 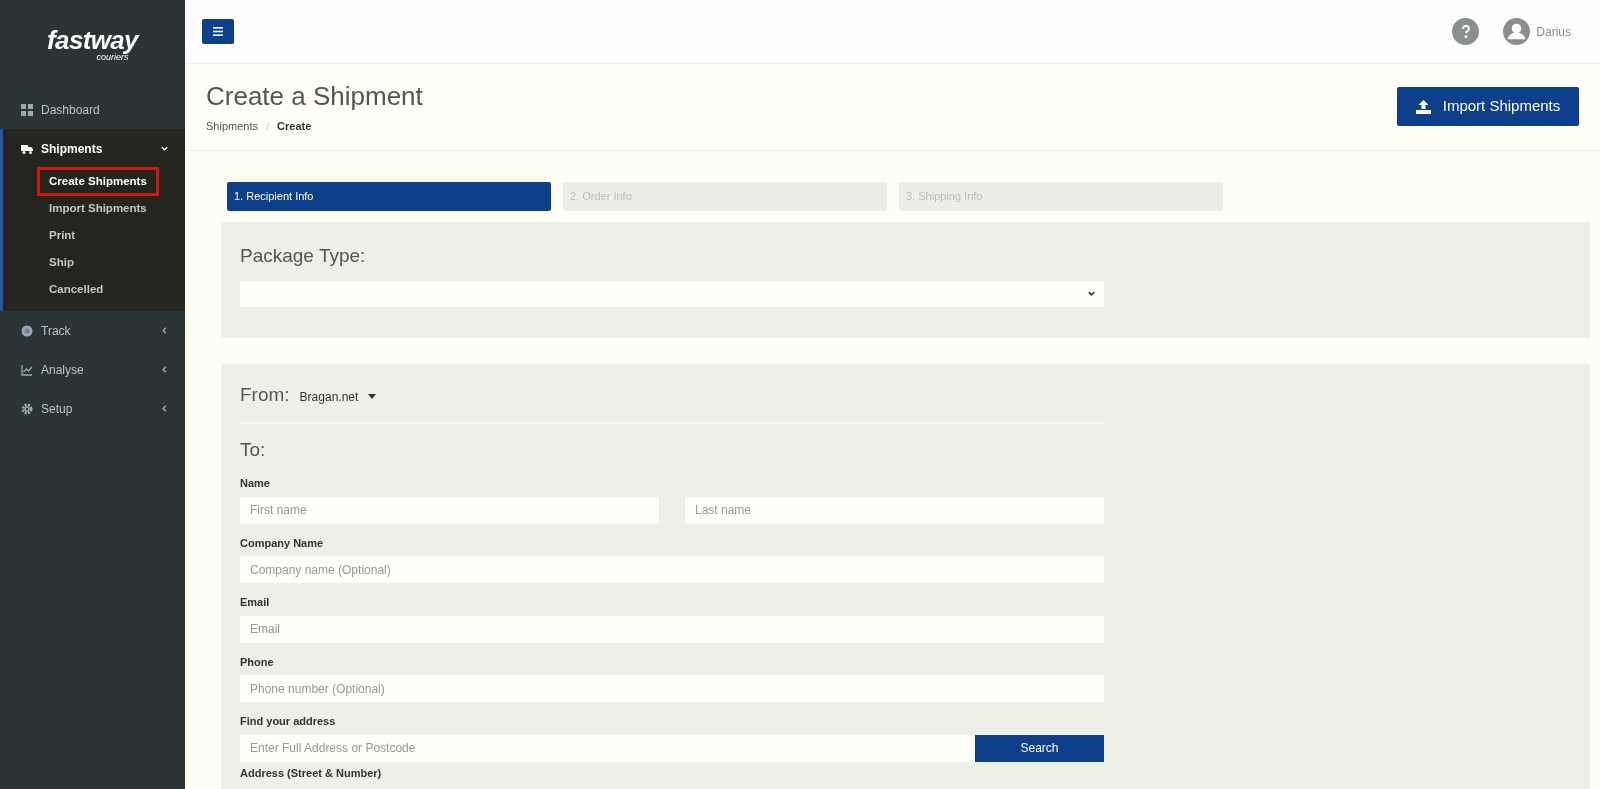 What do you see at coordinates (338, 396) in the screenshot?
I see `sender-dropdown: Bragan.net` at bounding box center [338, 396].